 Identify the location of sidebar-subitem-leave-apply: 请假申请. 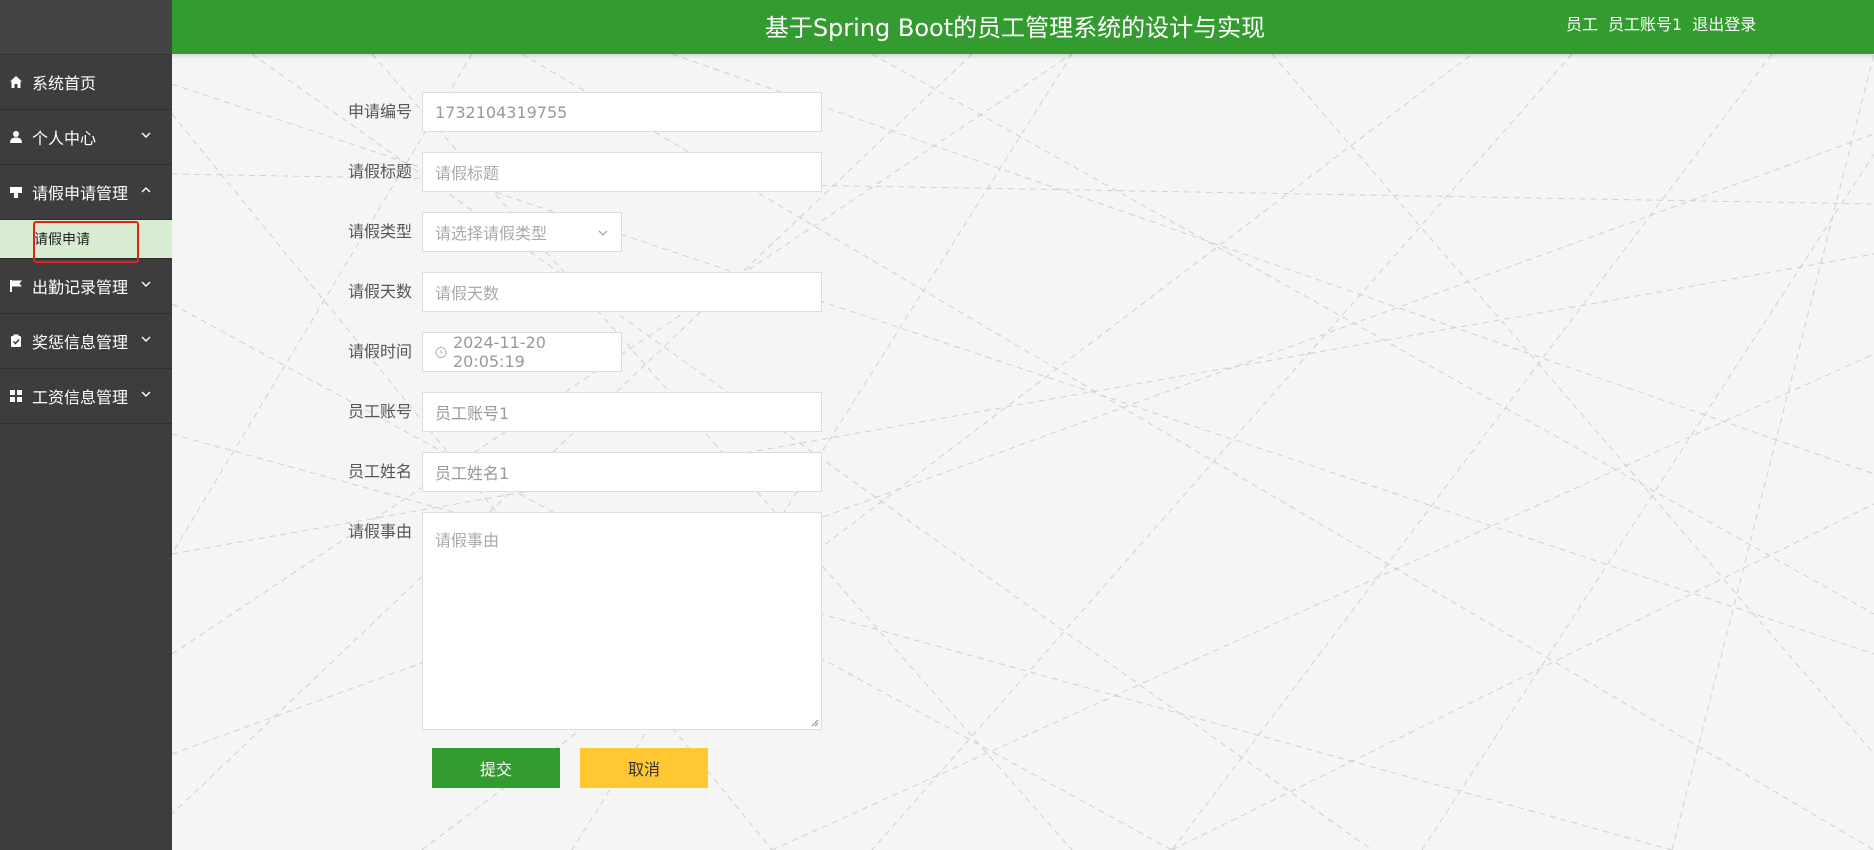
(86, 241).